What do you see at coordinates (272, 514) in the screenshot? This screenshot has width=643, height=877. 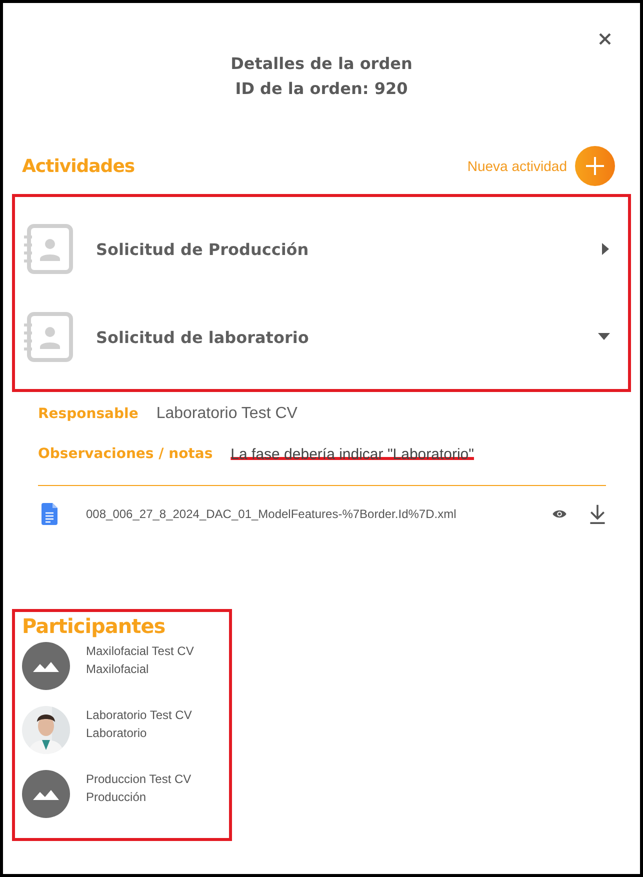 I see `file-name: 008_006_27_8_2024_DAC_01_ModelFeatures-%7Border.Id%7D.xml` at bounding box center [272, 514].